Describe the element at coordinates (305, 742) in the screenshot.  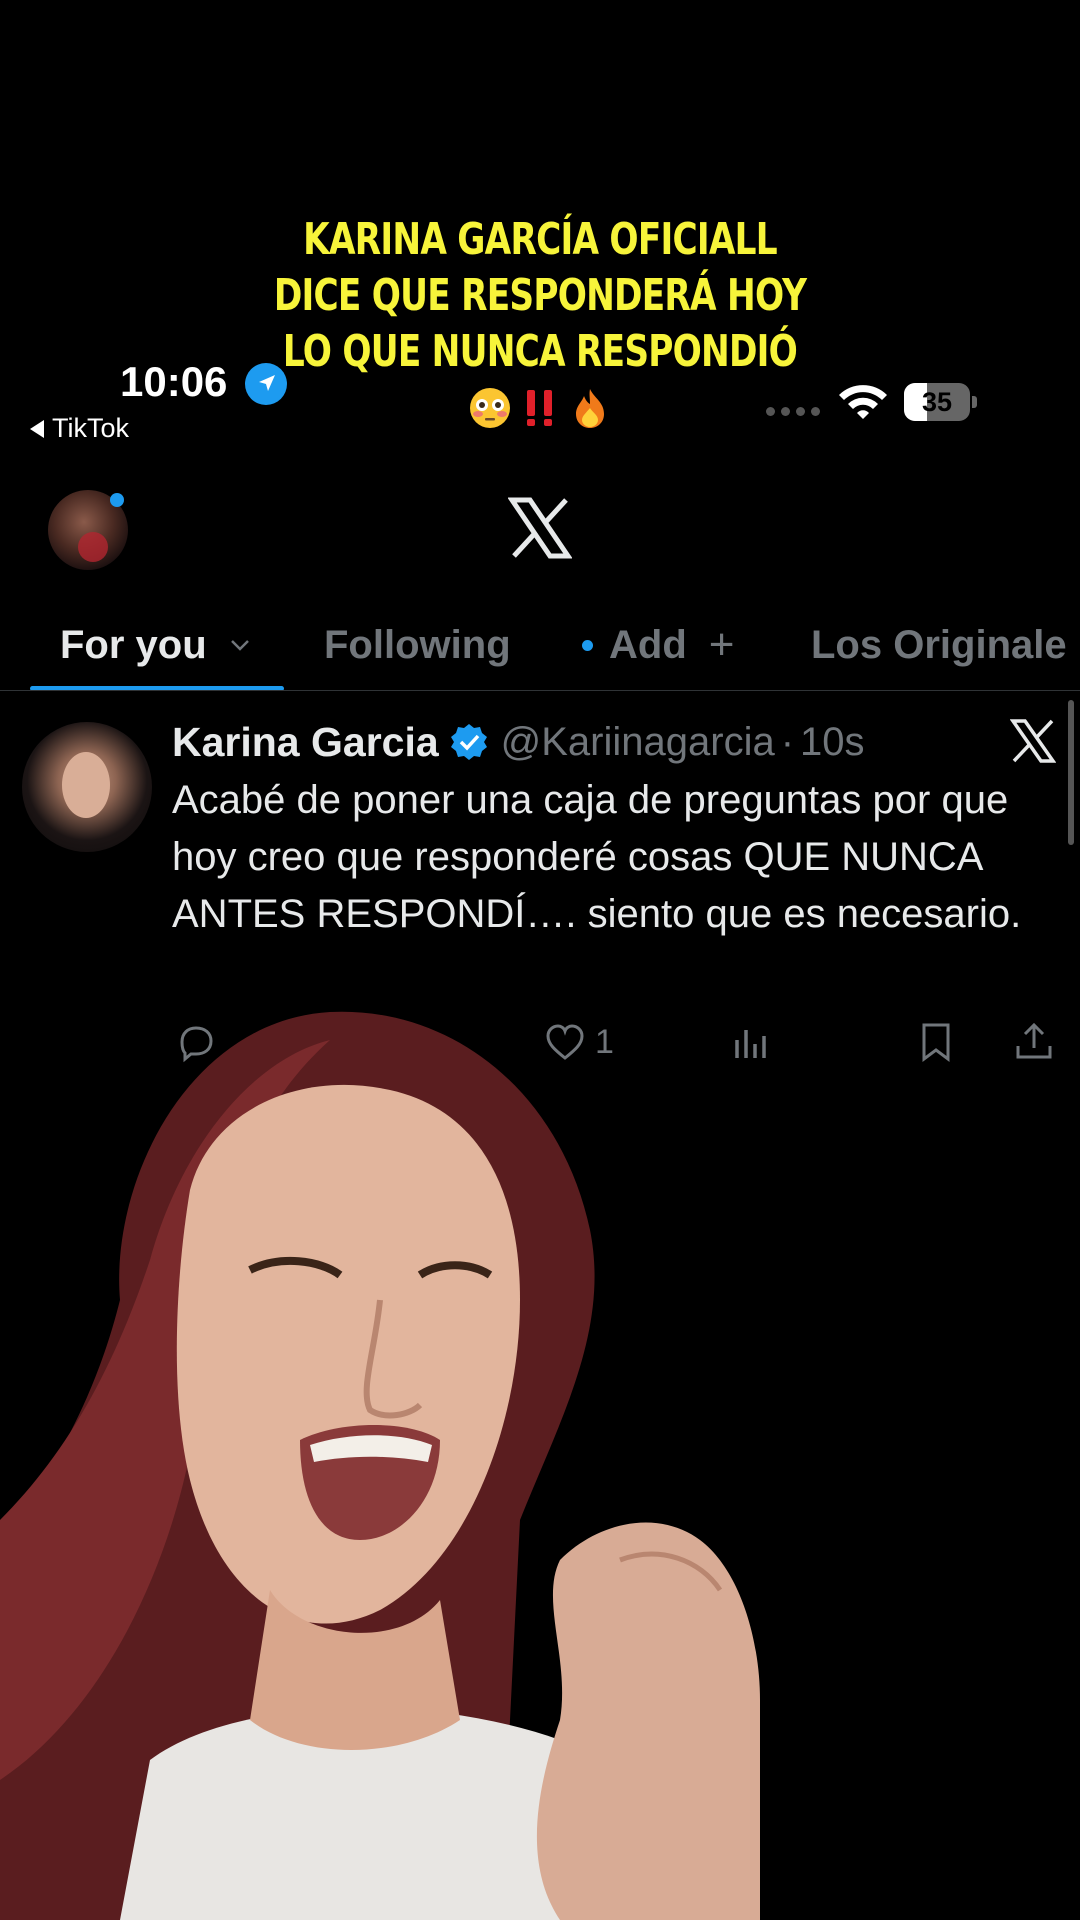
I see `tweet-author-name: Karina Garcia` at that location.